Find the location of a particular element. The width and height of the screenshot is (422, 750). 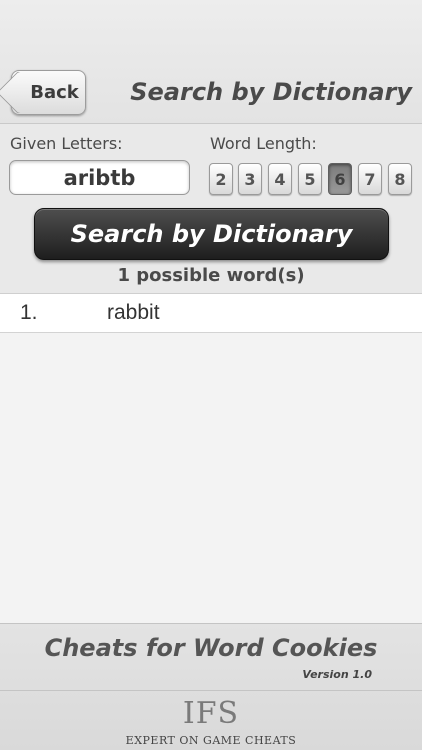

length-button-7: 7 is located at coordinates (370, 179).